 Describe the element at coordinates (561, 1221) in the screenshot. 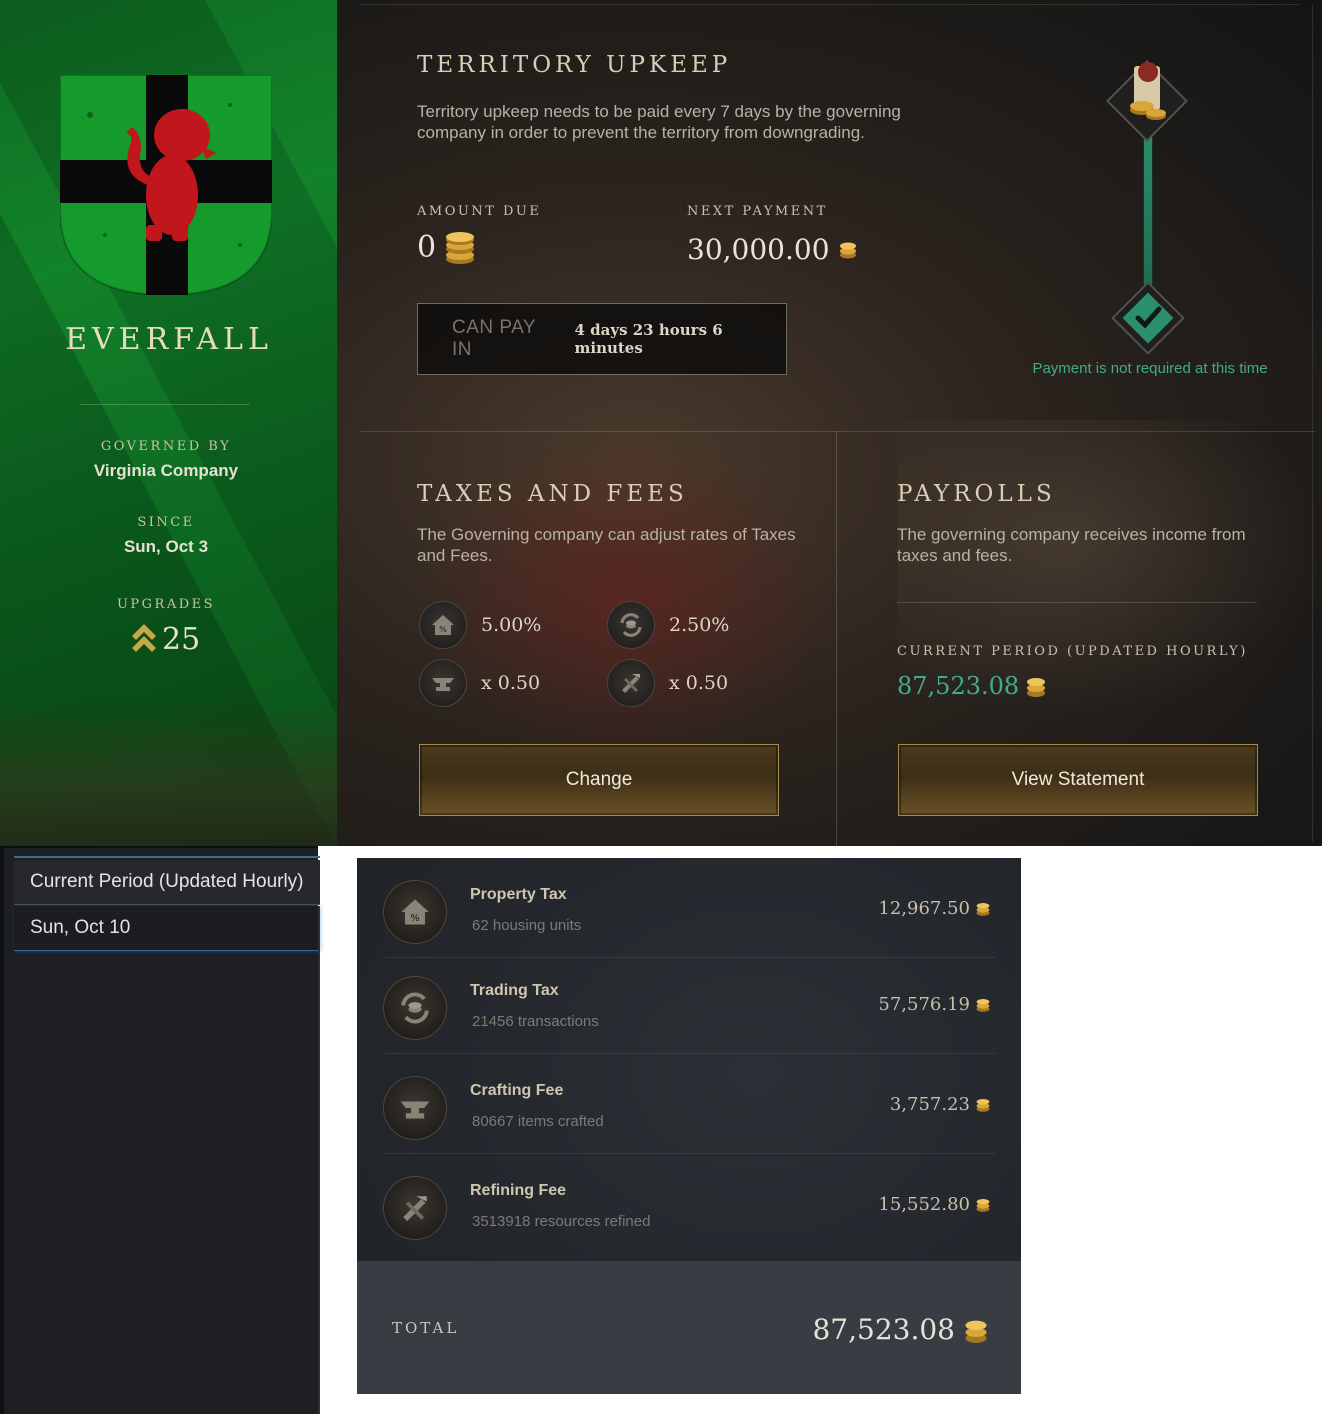

I see `item-detail: 3513918 resources refined` at that location.